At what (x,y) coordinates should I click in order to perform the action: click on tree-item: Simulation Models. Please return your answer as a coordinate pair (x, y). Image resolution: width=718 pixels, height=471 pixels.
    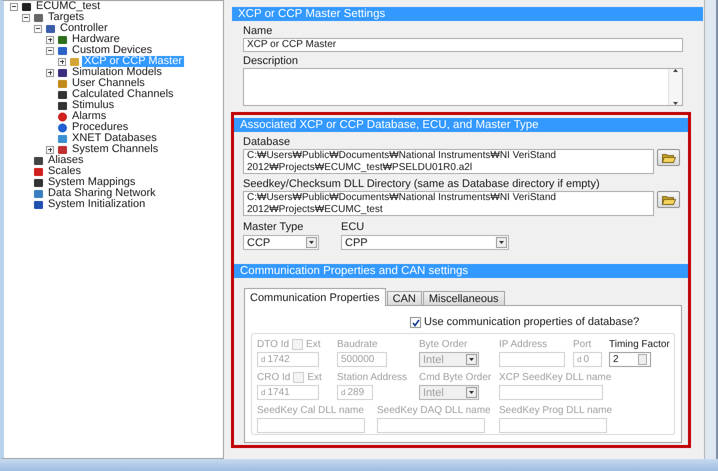
    Looking at the image, I should click on (117, 72).